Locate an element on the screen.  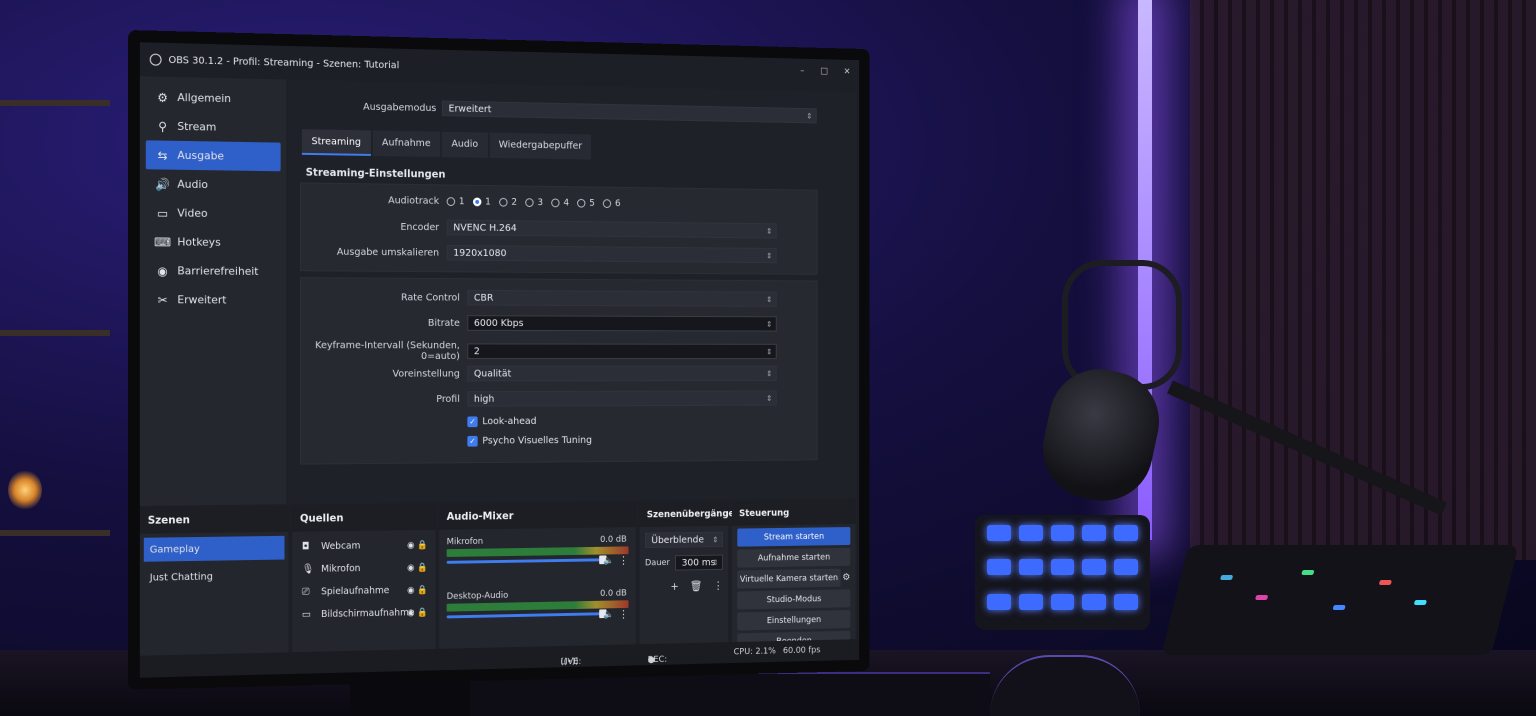
signal-icon: ⚲ is located at coordinates (162, 126).